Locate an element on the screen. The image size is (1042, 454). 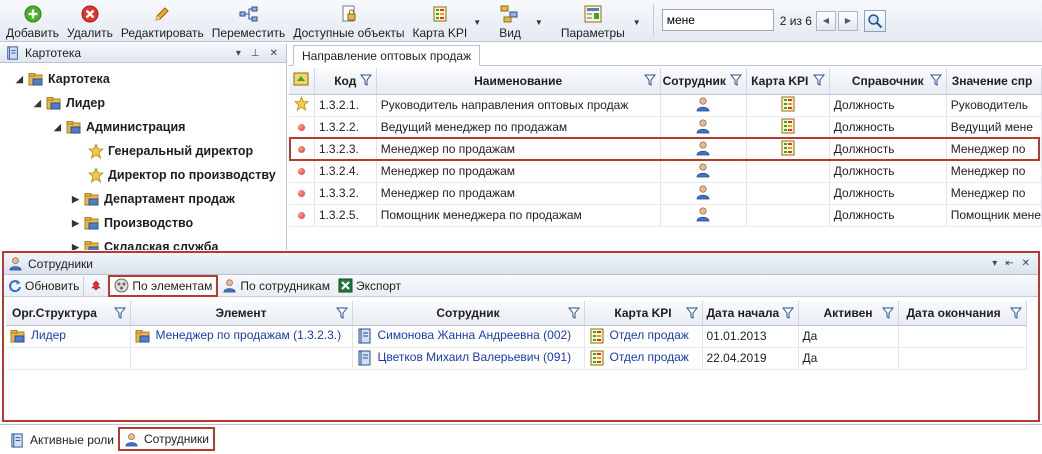
org-cell: Лидер is located at coordinates (68, 336).